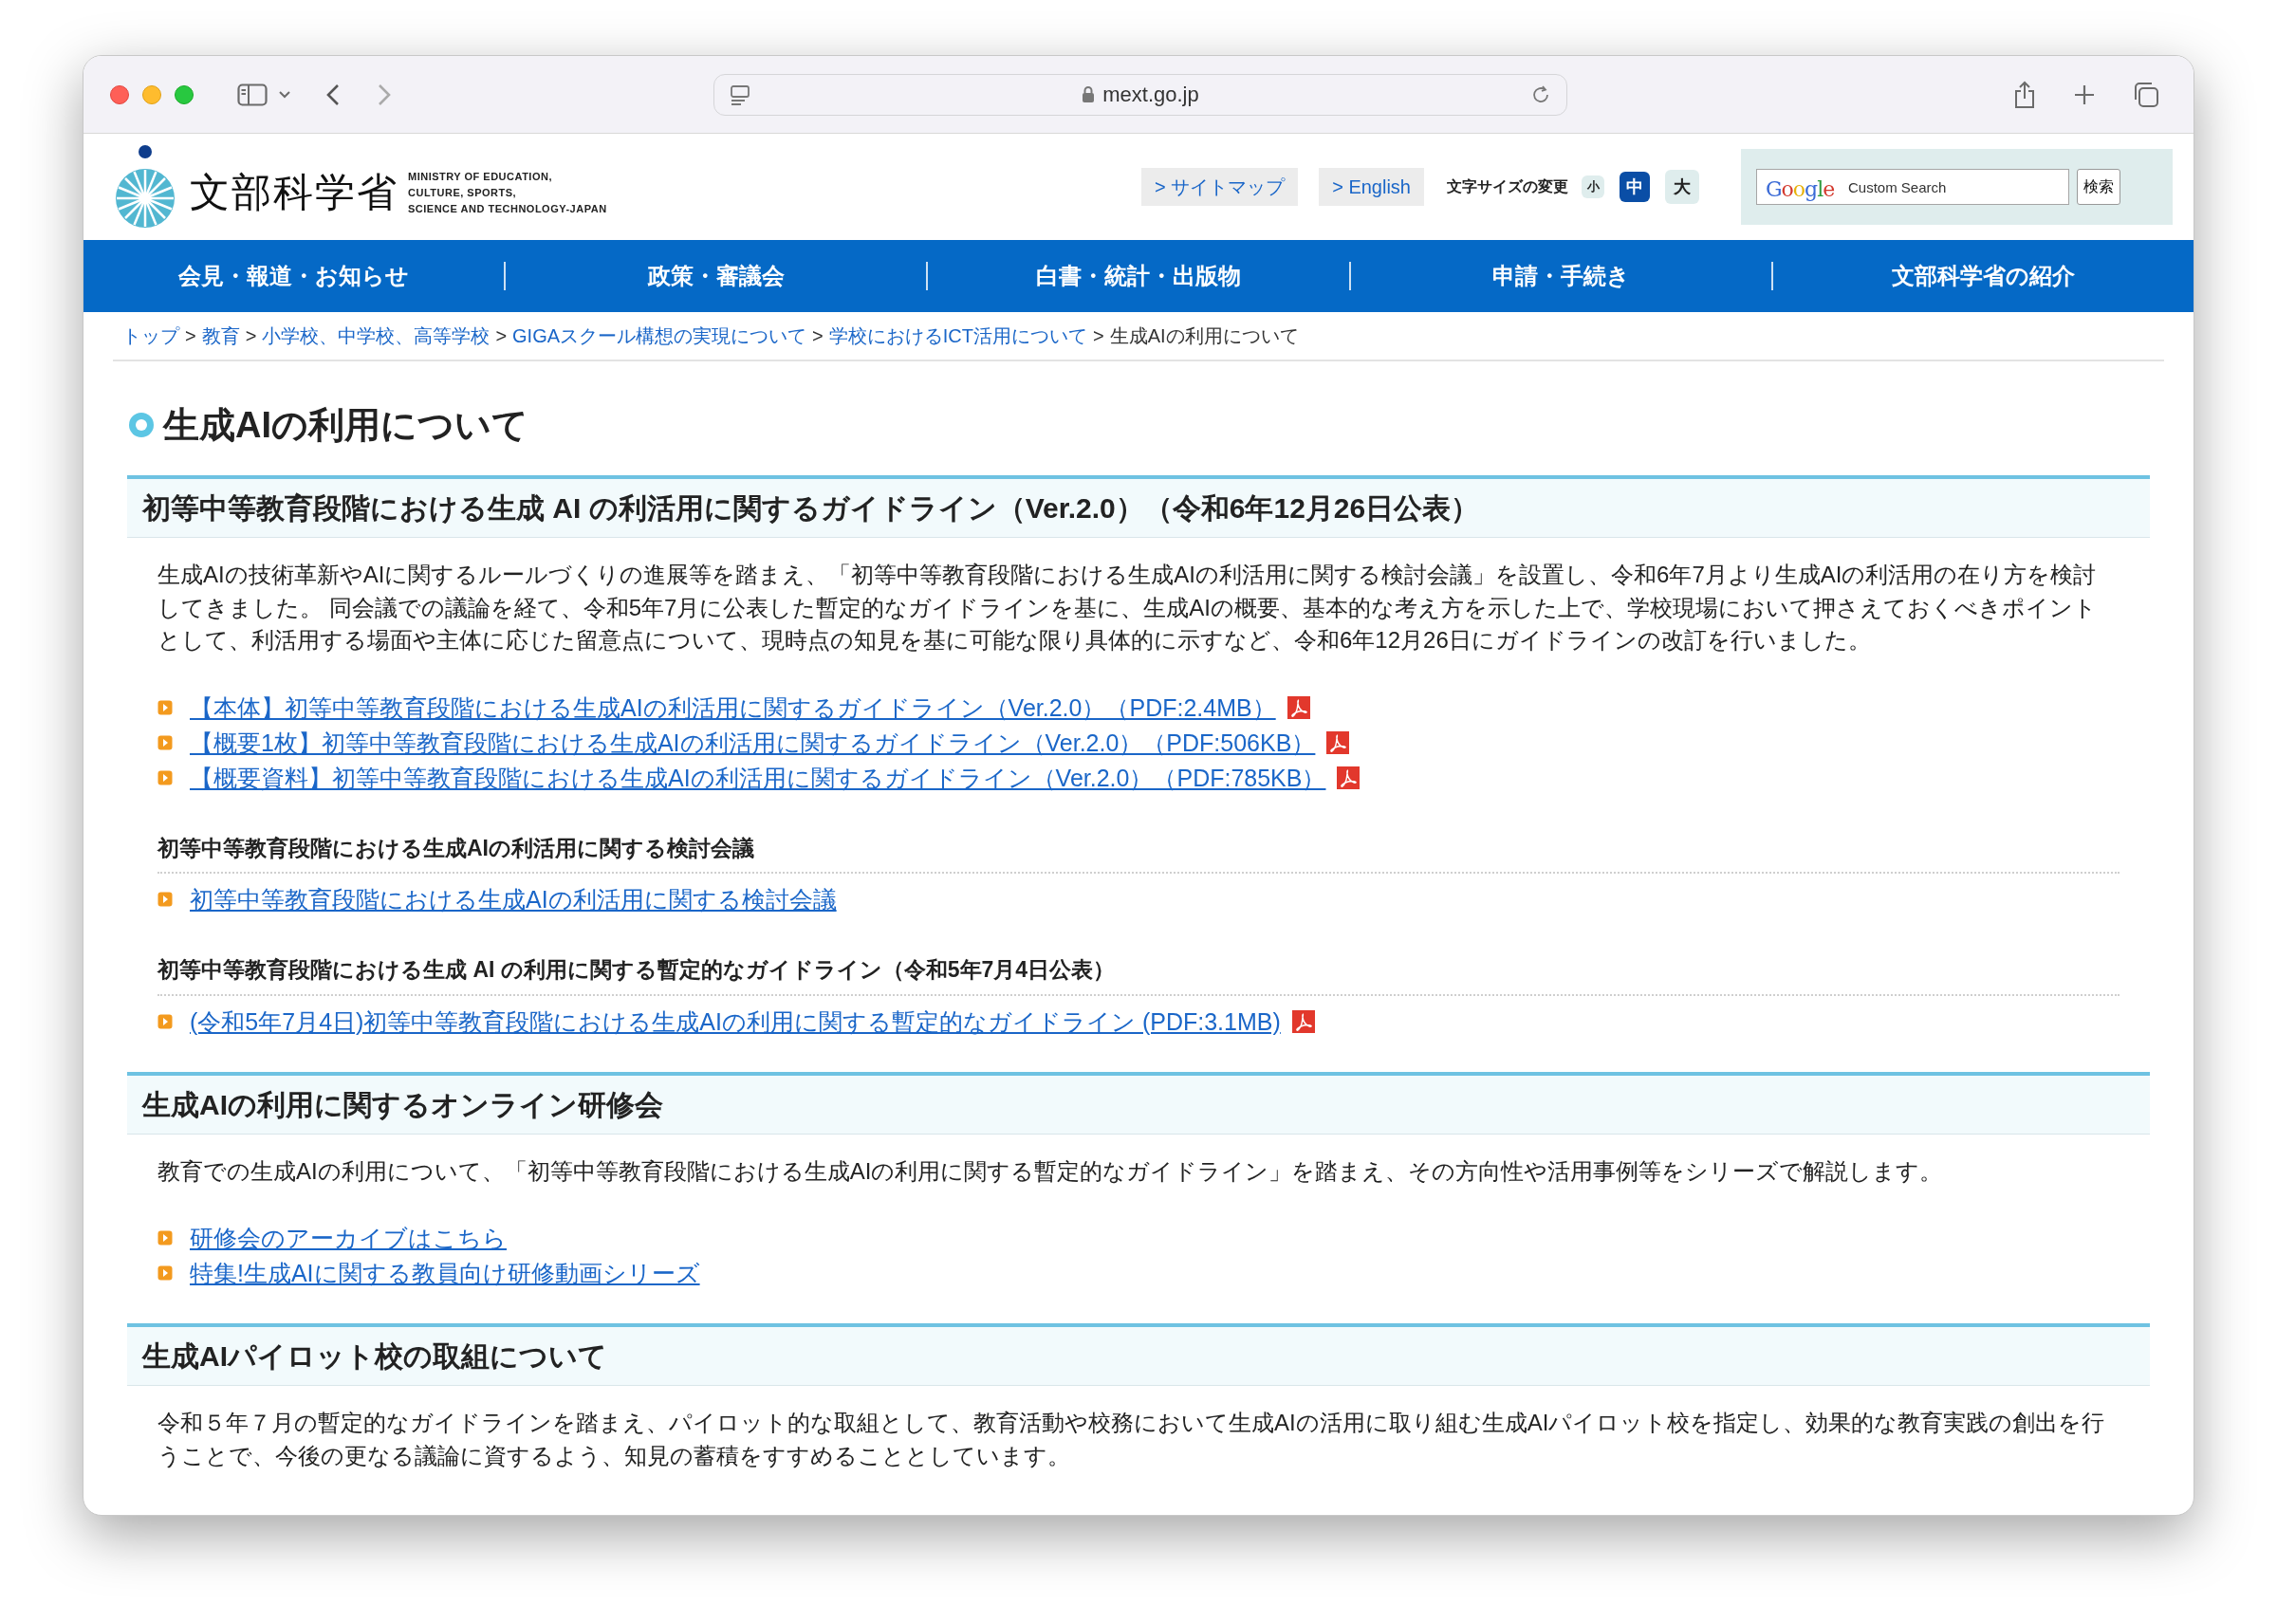 The height and width of the screenshot is (1624, 2277). Describe the element at coordinates (1540, 94) in the screenshot. I see `reload-icon` at that location.